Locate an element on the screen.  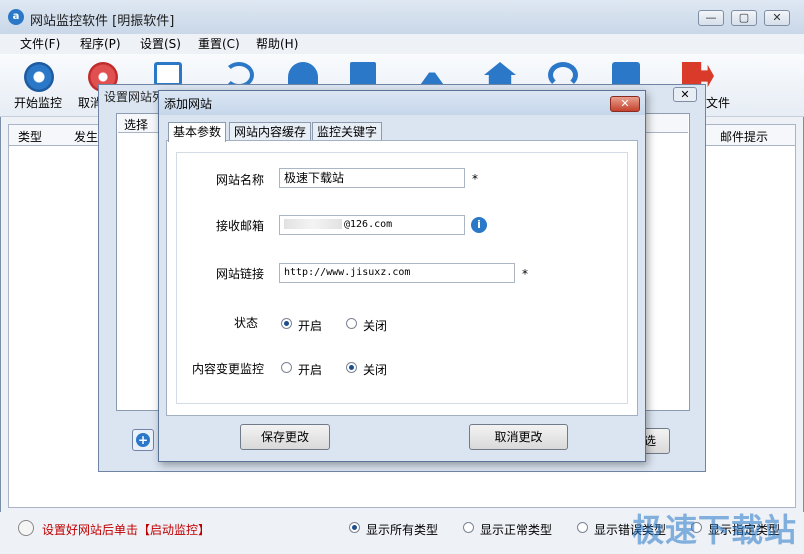
screen-icon is located at coordinates (168, 74).